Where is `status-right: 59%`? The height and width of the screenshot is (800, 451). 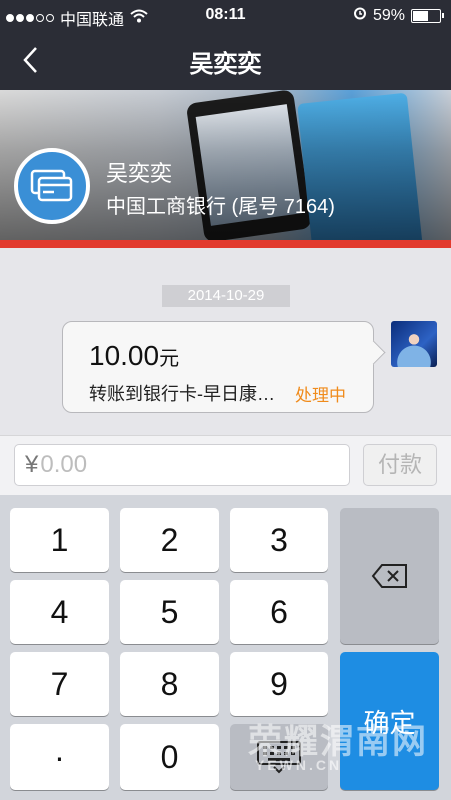 status-right: 59% is located at coordinates (398, 15).